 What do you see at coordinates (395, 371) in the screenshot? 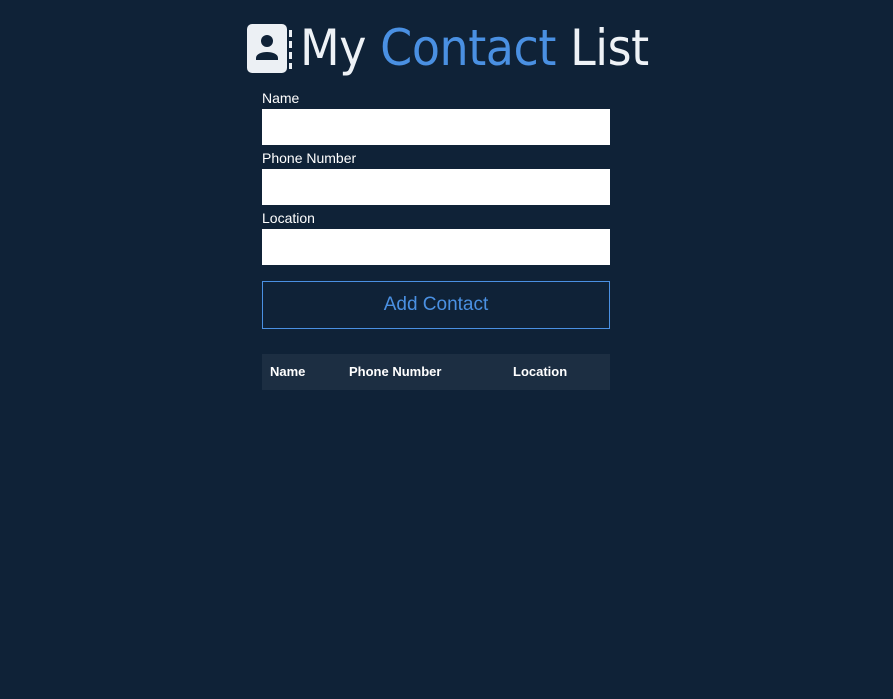
I see `column-header-phone-number: Phone Number` at bounding box center [395, 371].